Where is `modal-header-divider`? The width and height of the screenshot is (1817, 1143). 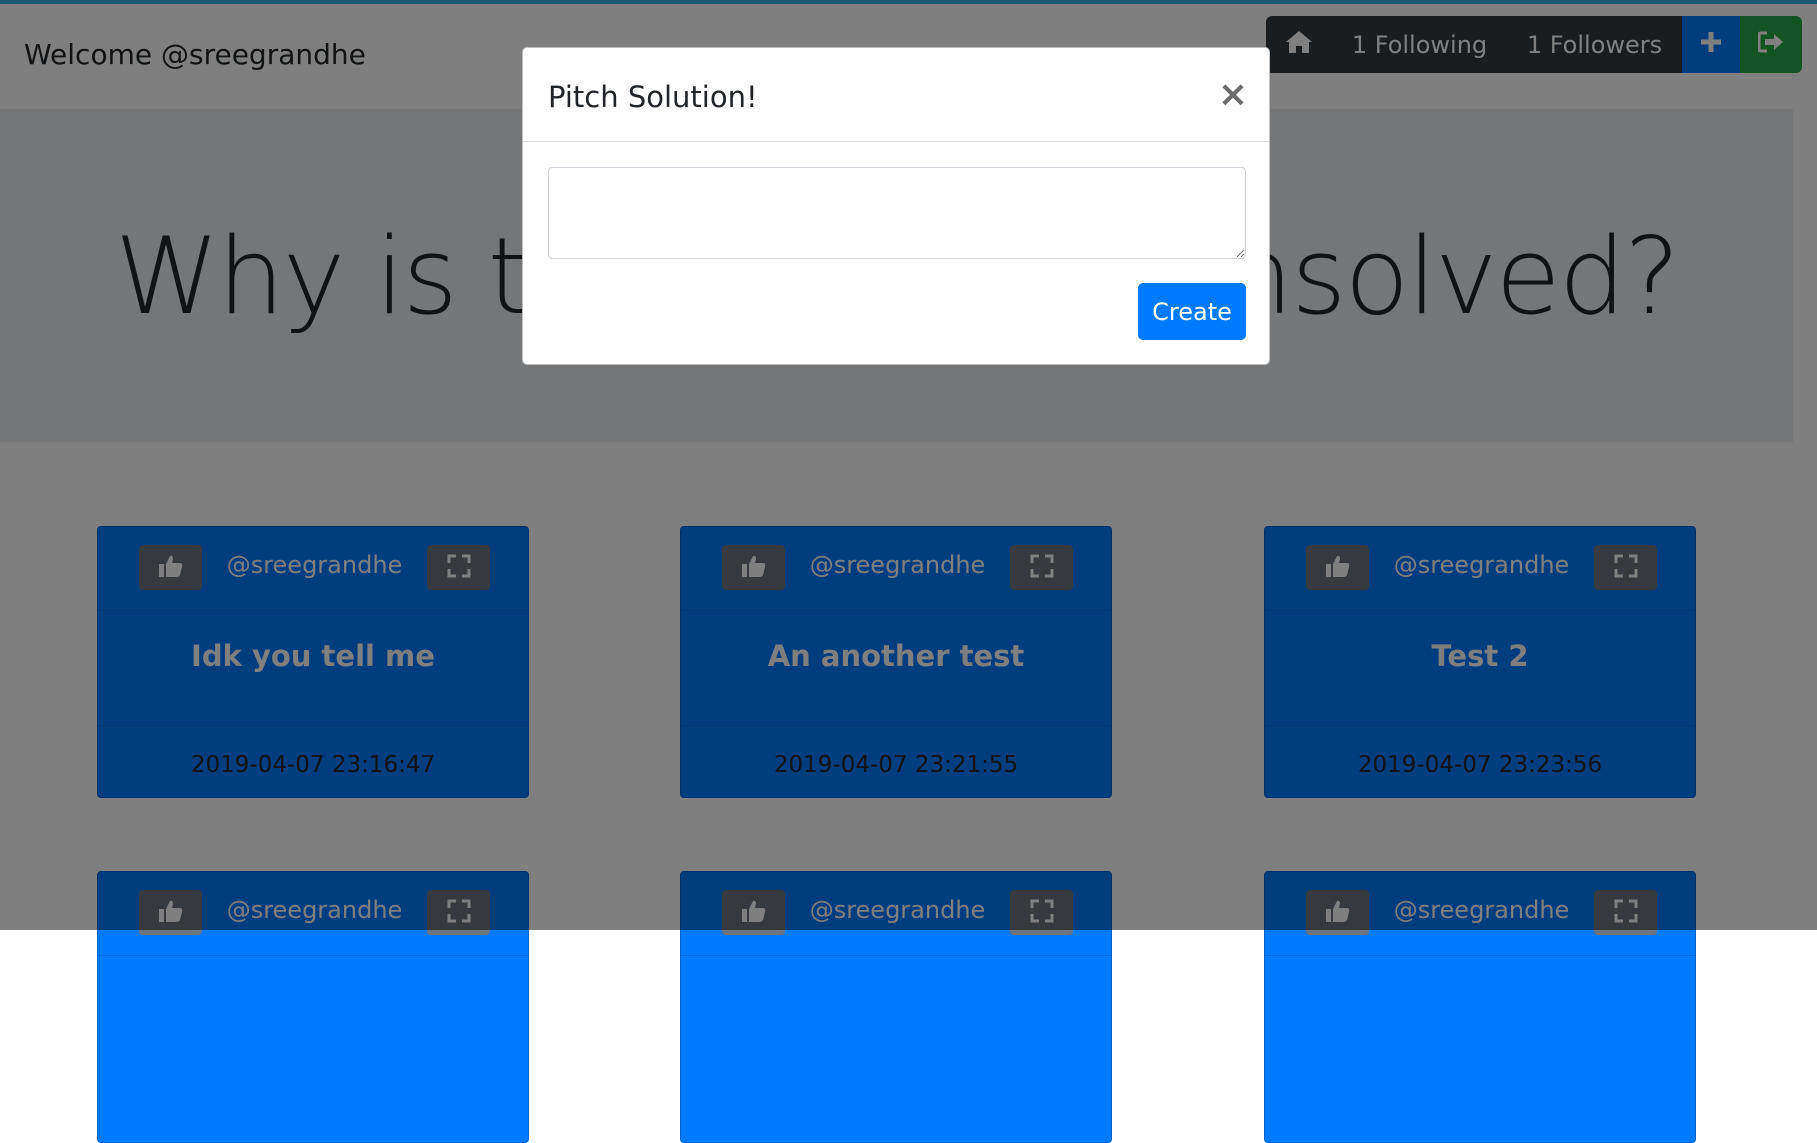 modal-header-divider is located at coordinates (896, 141).